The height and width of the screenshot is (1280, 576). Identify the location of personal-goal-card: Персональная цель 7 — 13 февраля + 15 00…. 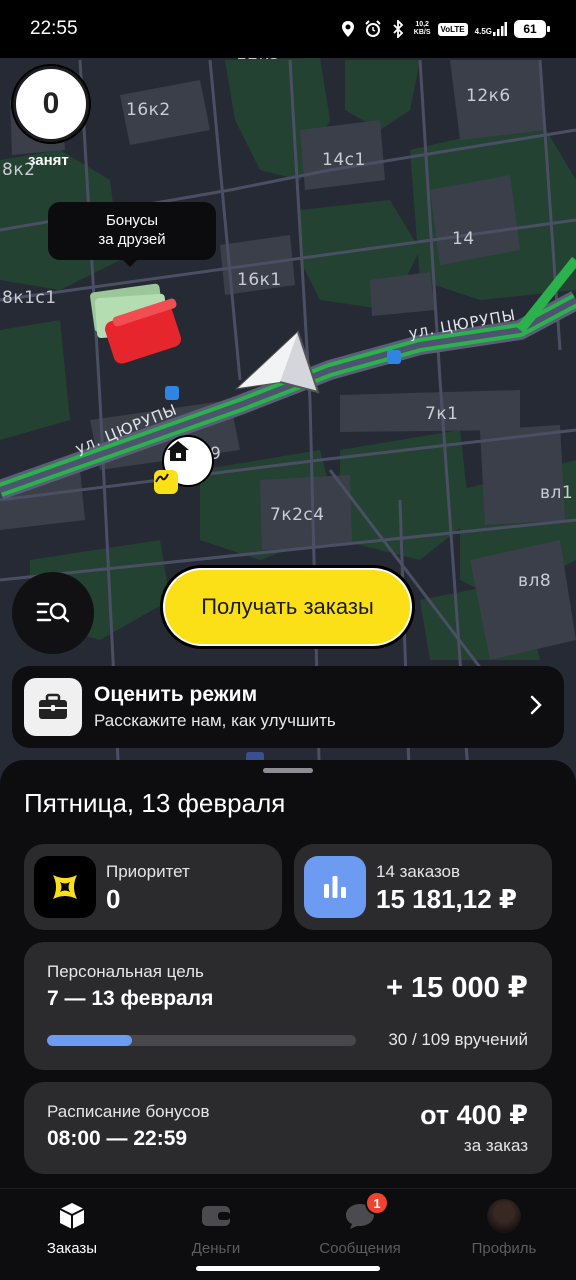
(288, 1006).